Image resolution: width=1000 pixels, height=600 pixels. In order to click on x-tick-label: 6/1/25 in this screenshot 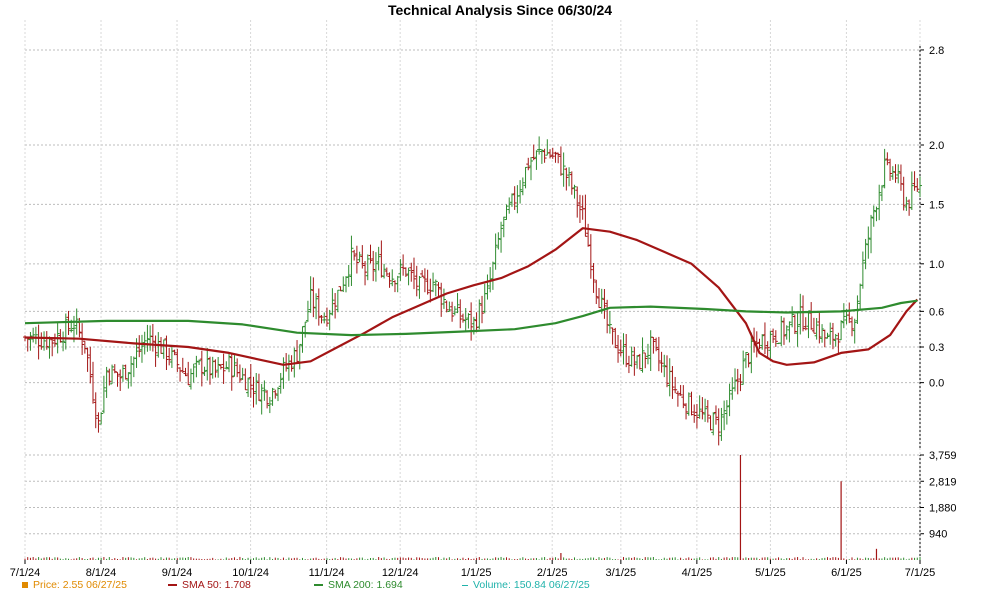, I will do `click(846, 573)`.